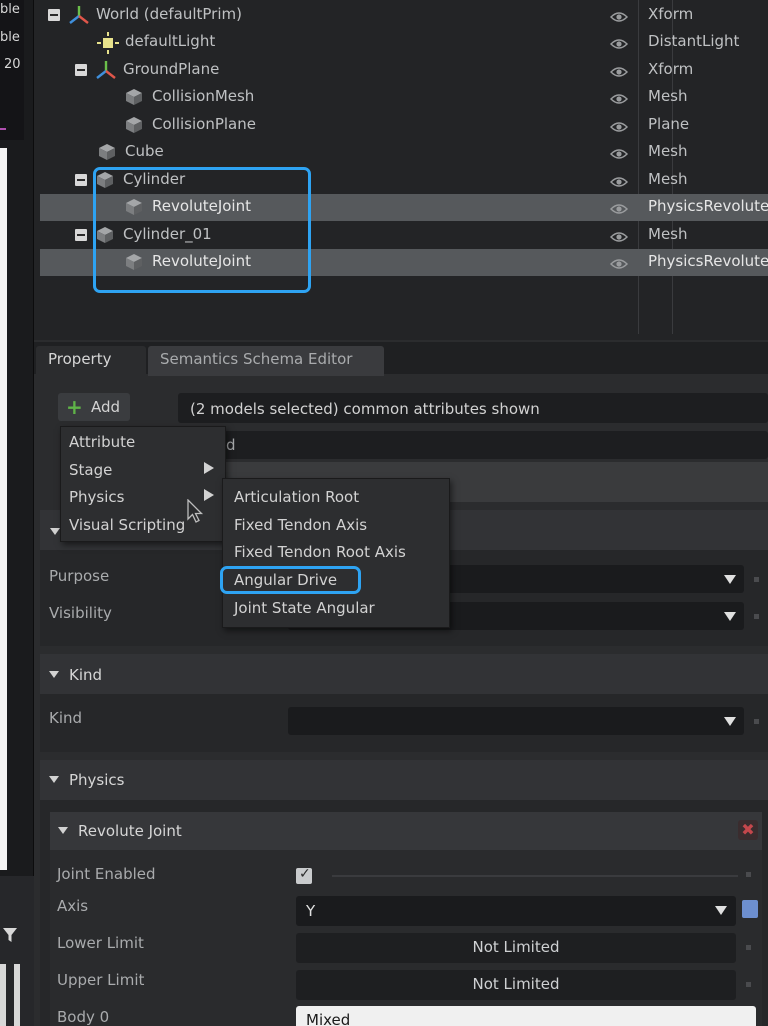  Describe the element at coordinates (535, 876) in the screenshot. I see `slider-track` at that location.